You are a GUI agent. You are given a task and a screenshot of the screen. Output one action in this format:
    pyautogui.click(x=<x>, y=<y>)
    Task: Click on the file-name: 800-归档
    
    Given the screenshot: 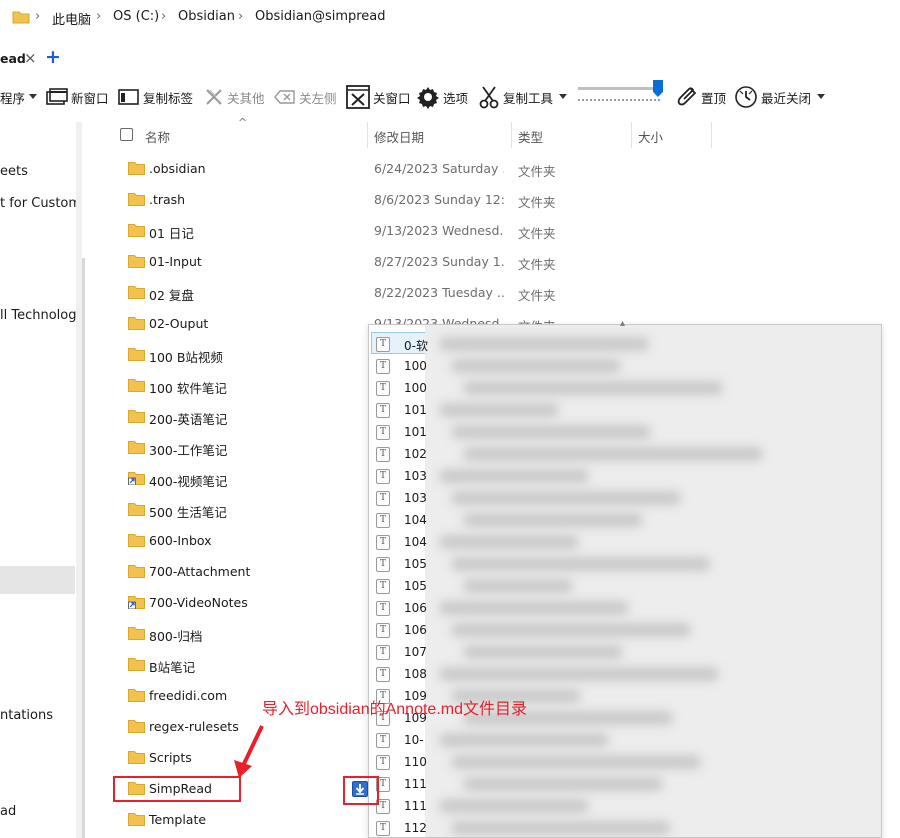 What is the action you would take?
    pyautogui.click(x=176, y=636)
    